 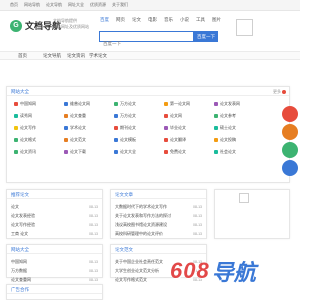 I want to click on nav-item: 论文导航, so click(x=52, y=56).